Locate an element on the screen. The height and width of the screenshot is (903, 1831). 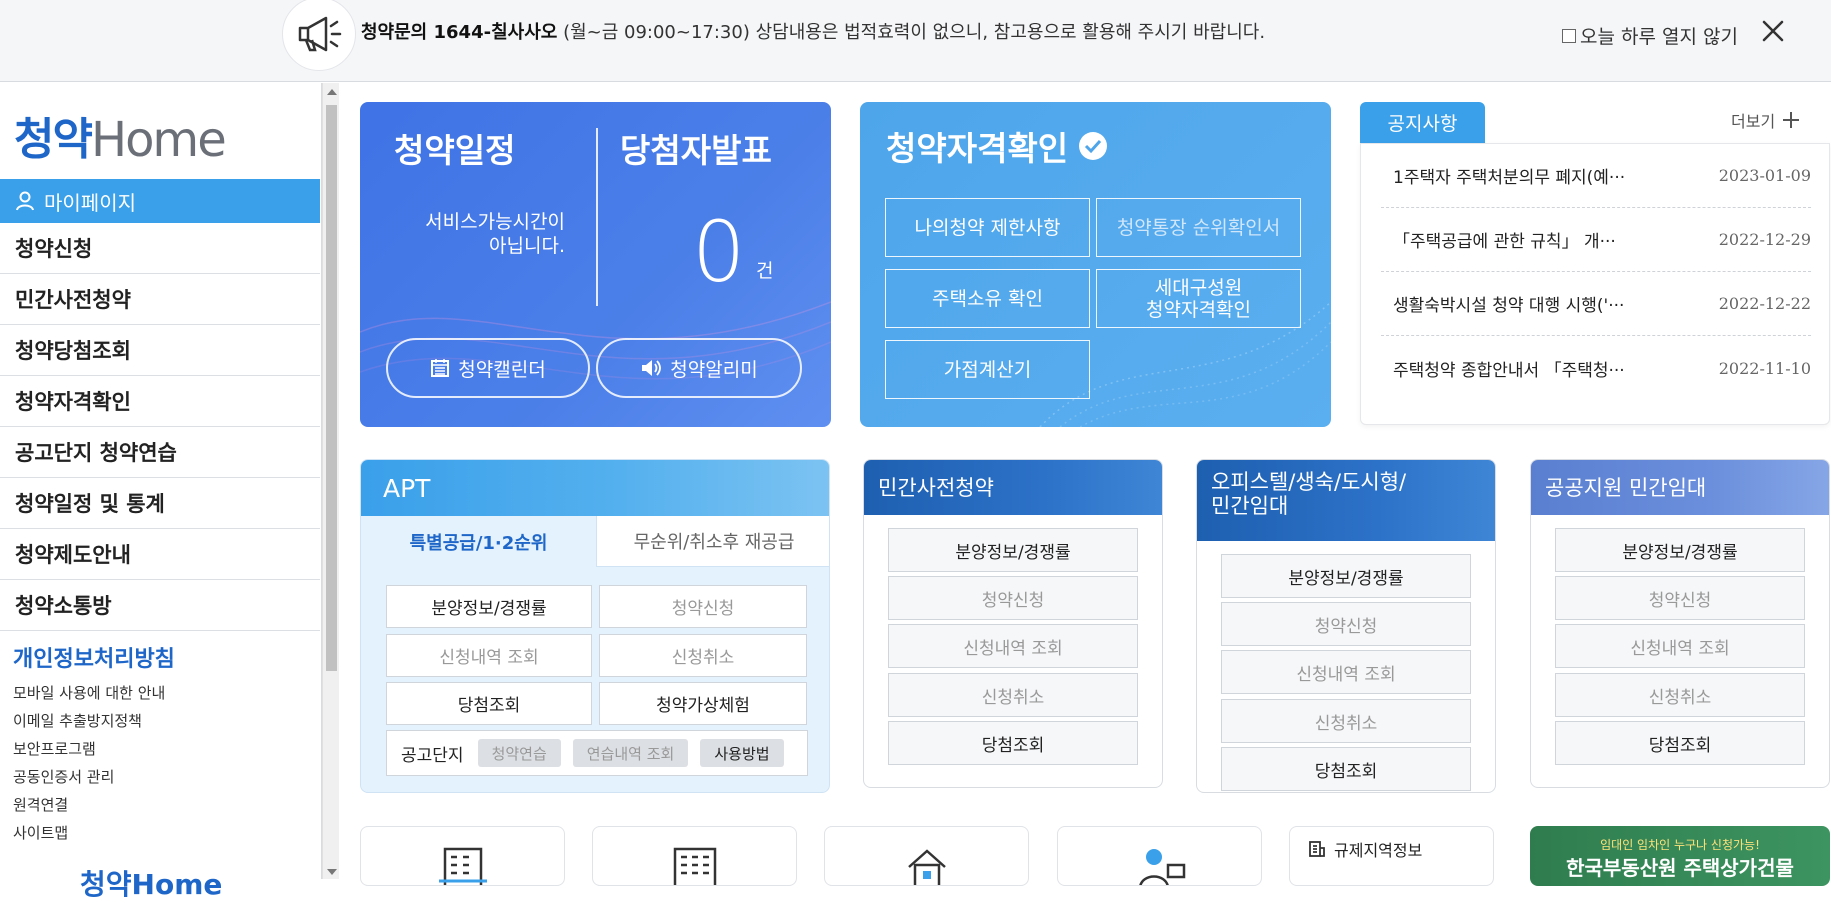
sidebar-item-eligibility: 청약자격확인 is located at coordinates (160, 401).